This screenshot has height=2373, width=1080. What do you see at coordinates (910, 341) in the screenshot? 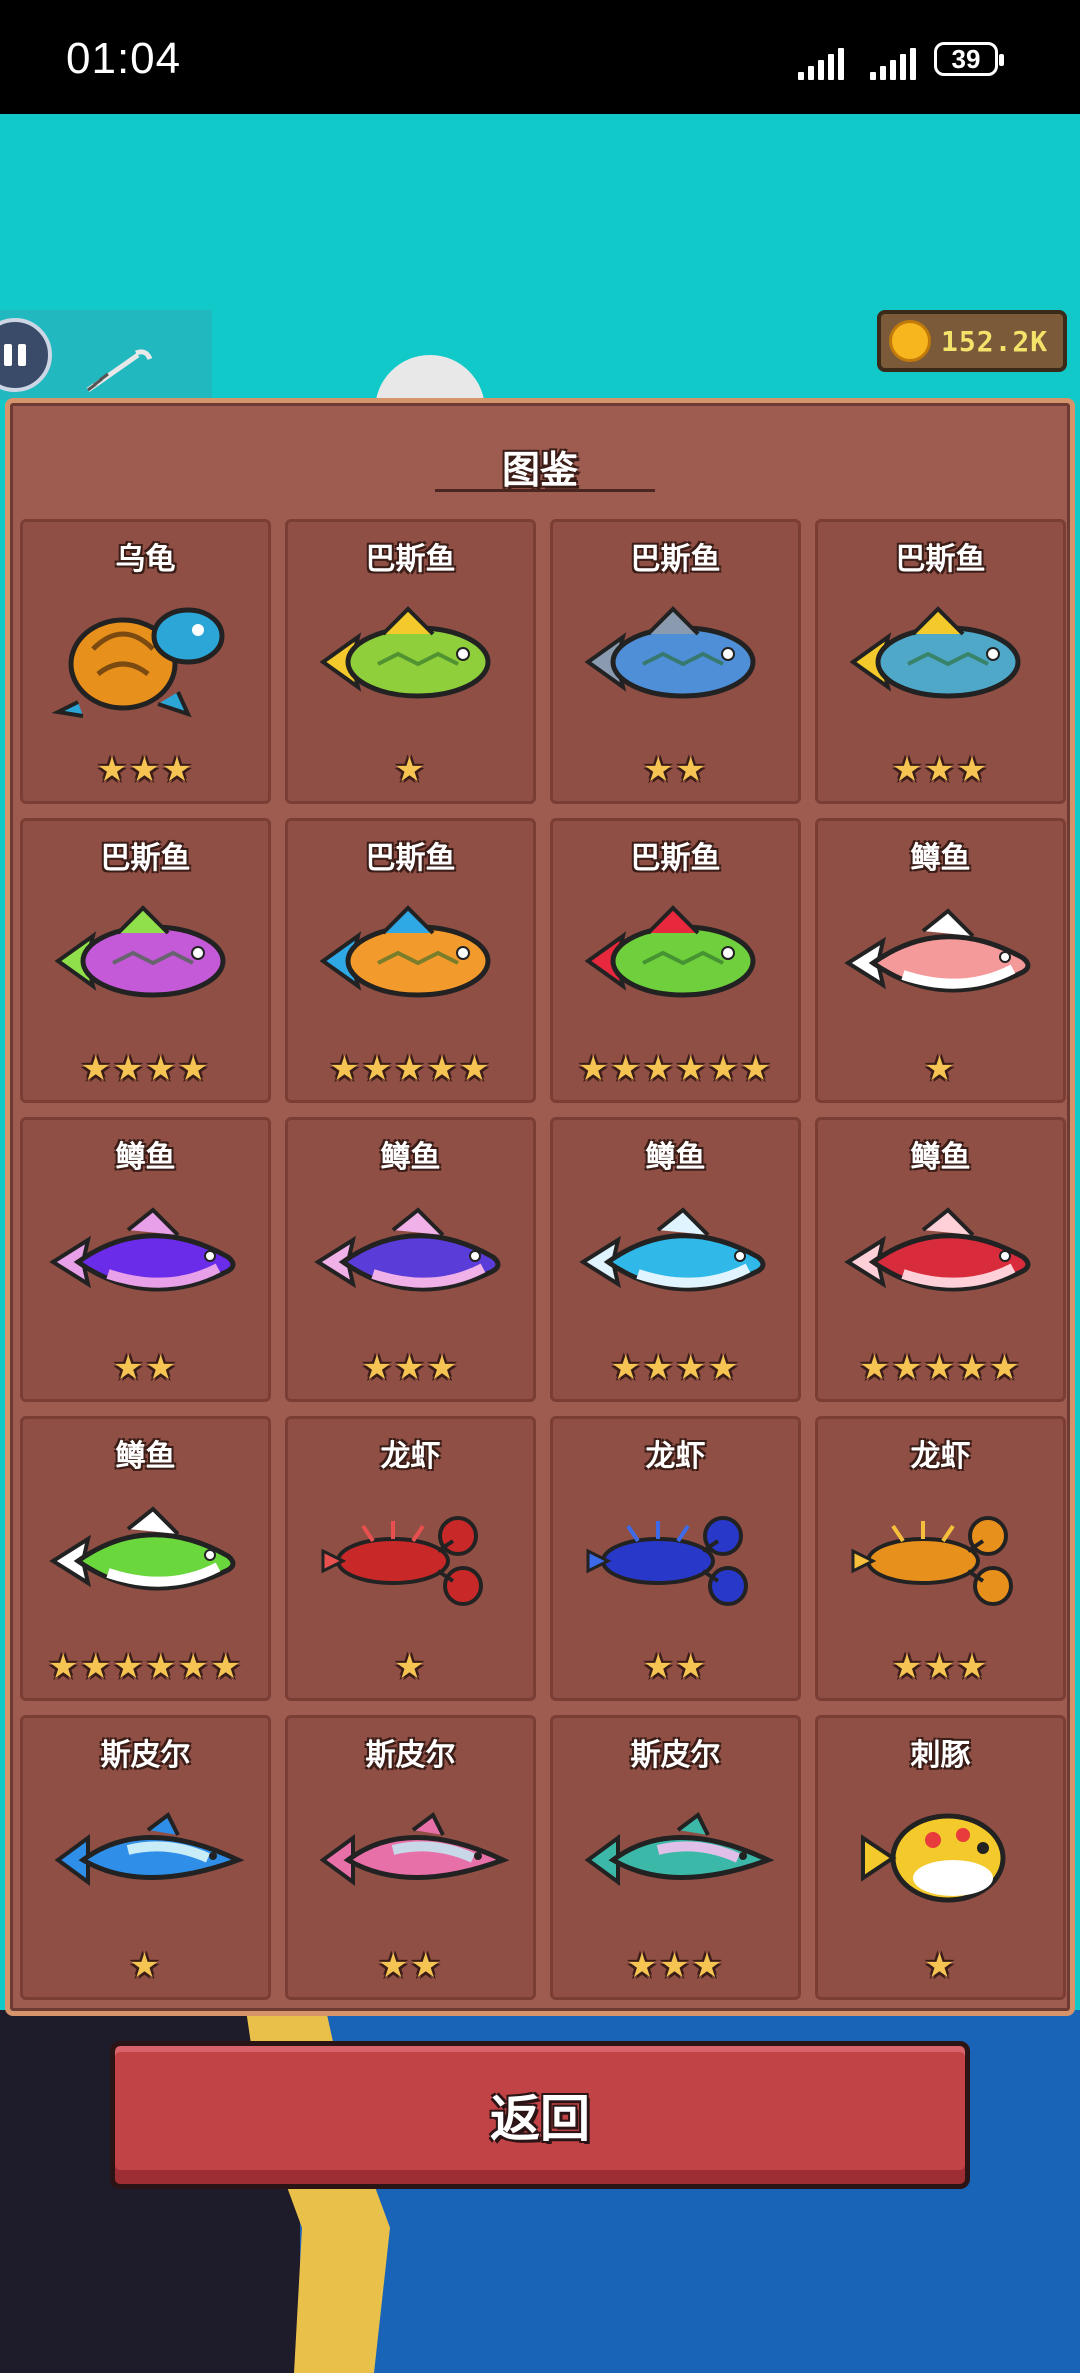
I see `coin-icon` at bounding box center [910, 341].